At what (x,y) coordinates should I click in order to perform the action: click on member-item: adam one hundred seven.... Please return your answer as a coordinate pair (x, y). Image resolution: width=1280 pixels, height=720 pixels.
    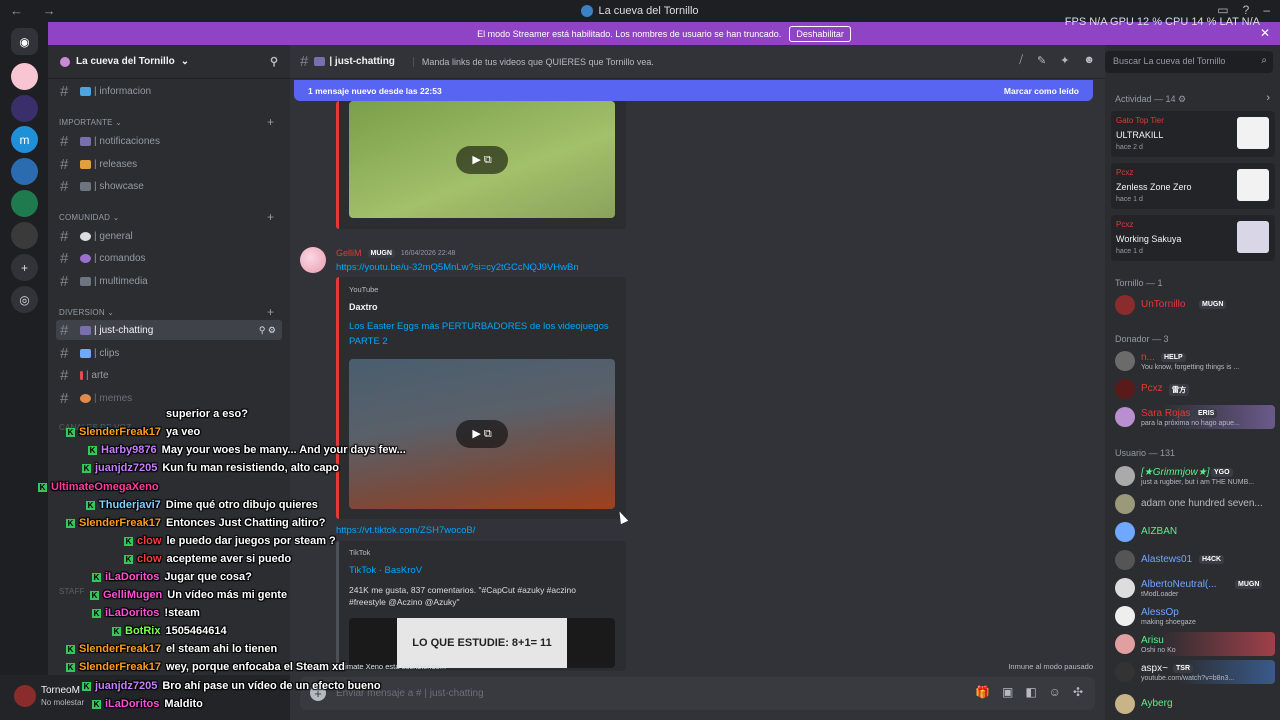
    Looking at the image, I should click on (1193, 504).